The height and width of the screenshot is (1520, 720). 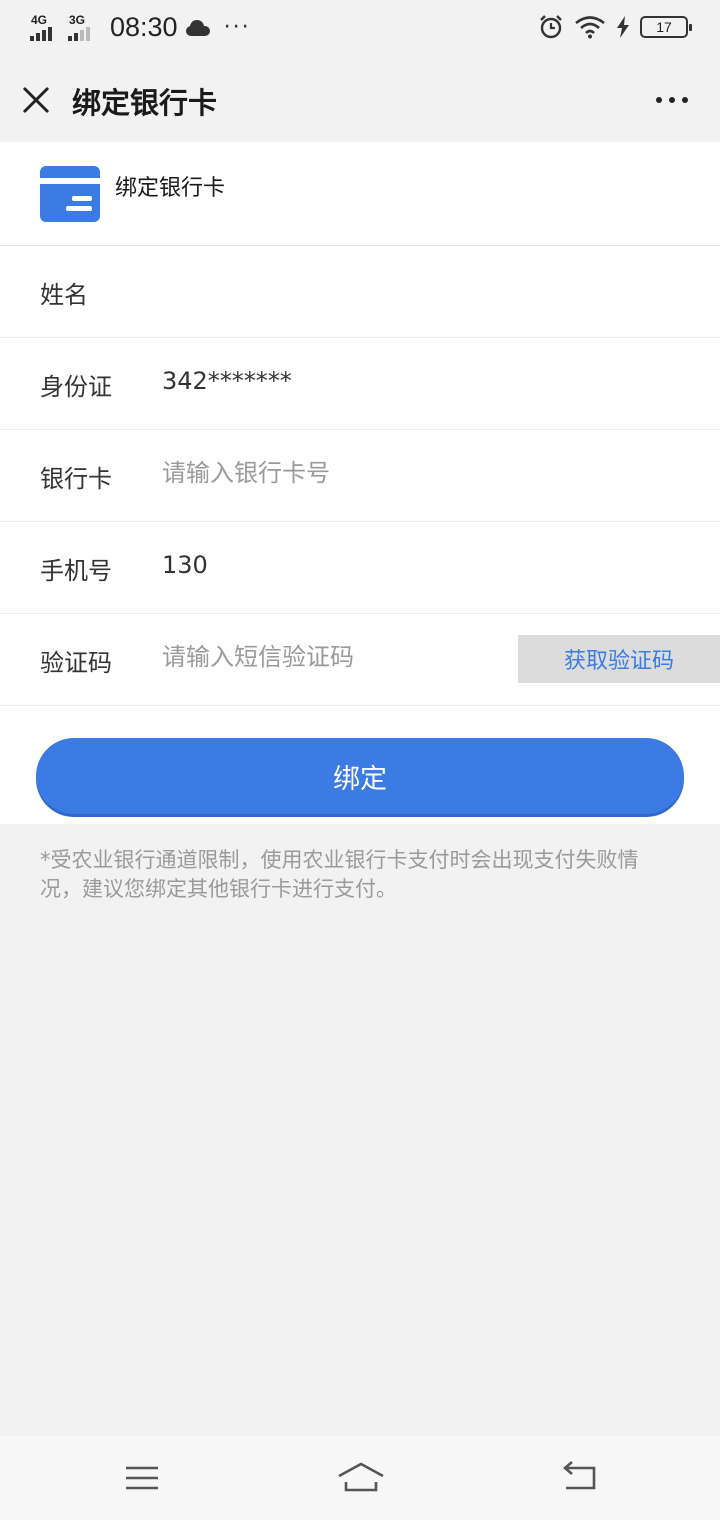 I want to click on section-title: 绑定银行卡, so click(x=170, y=188).